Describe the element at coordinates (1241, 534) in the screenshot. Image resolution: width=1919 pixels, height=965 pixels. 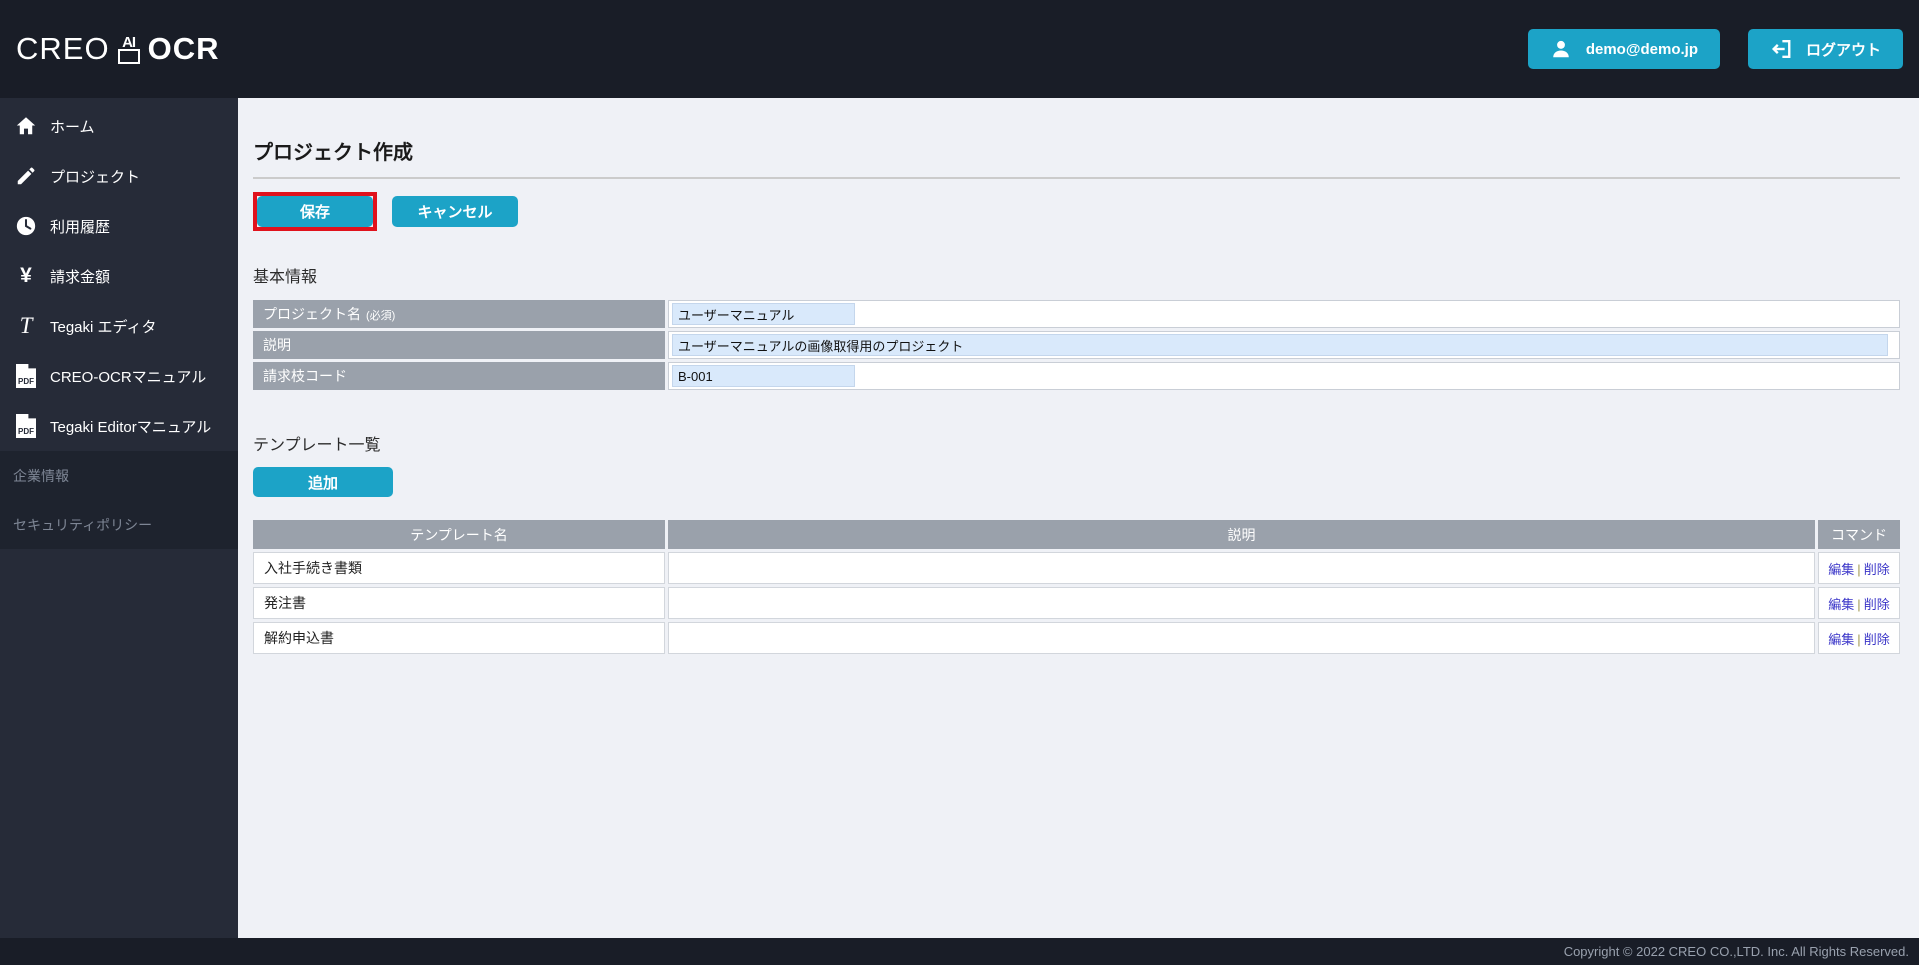
I see `column-header-description: 説明` at that location.